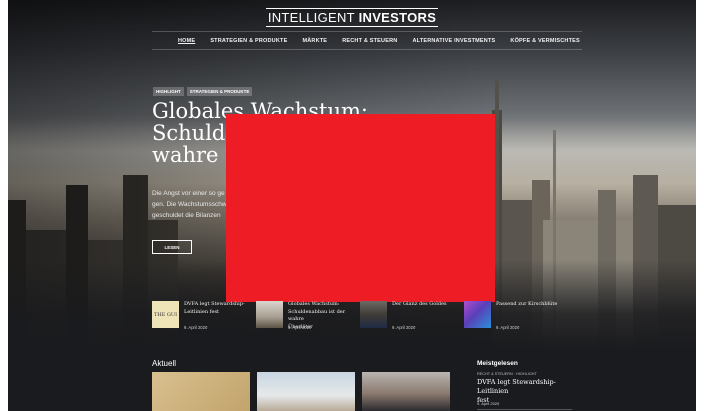 The height and width of the screenshot is (411, 704). I want to click on divider, so click(524, 409).